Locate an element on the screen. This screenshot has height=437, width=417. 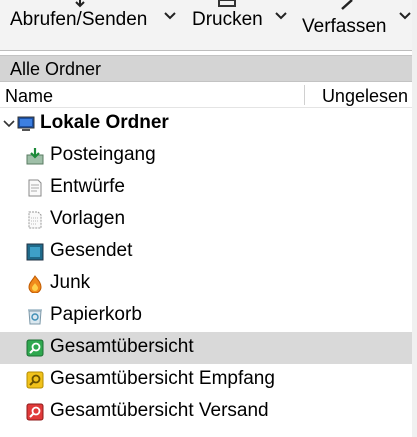
print-label: Drucken is located at coordinates (227, 19).